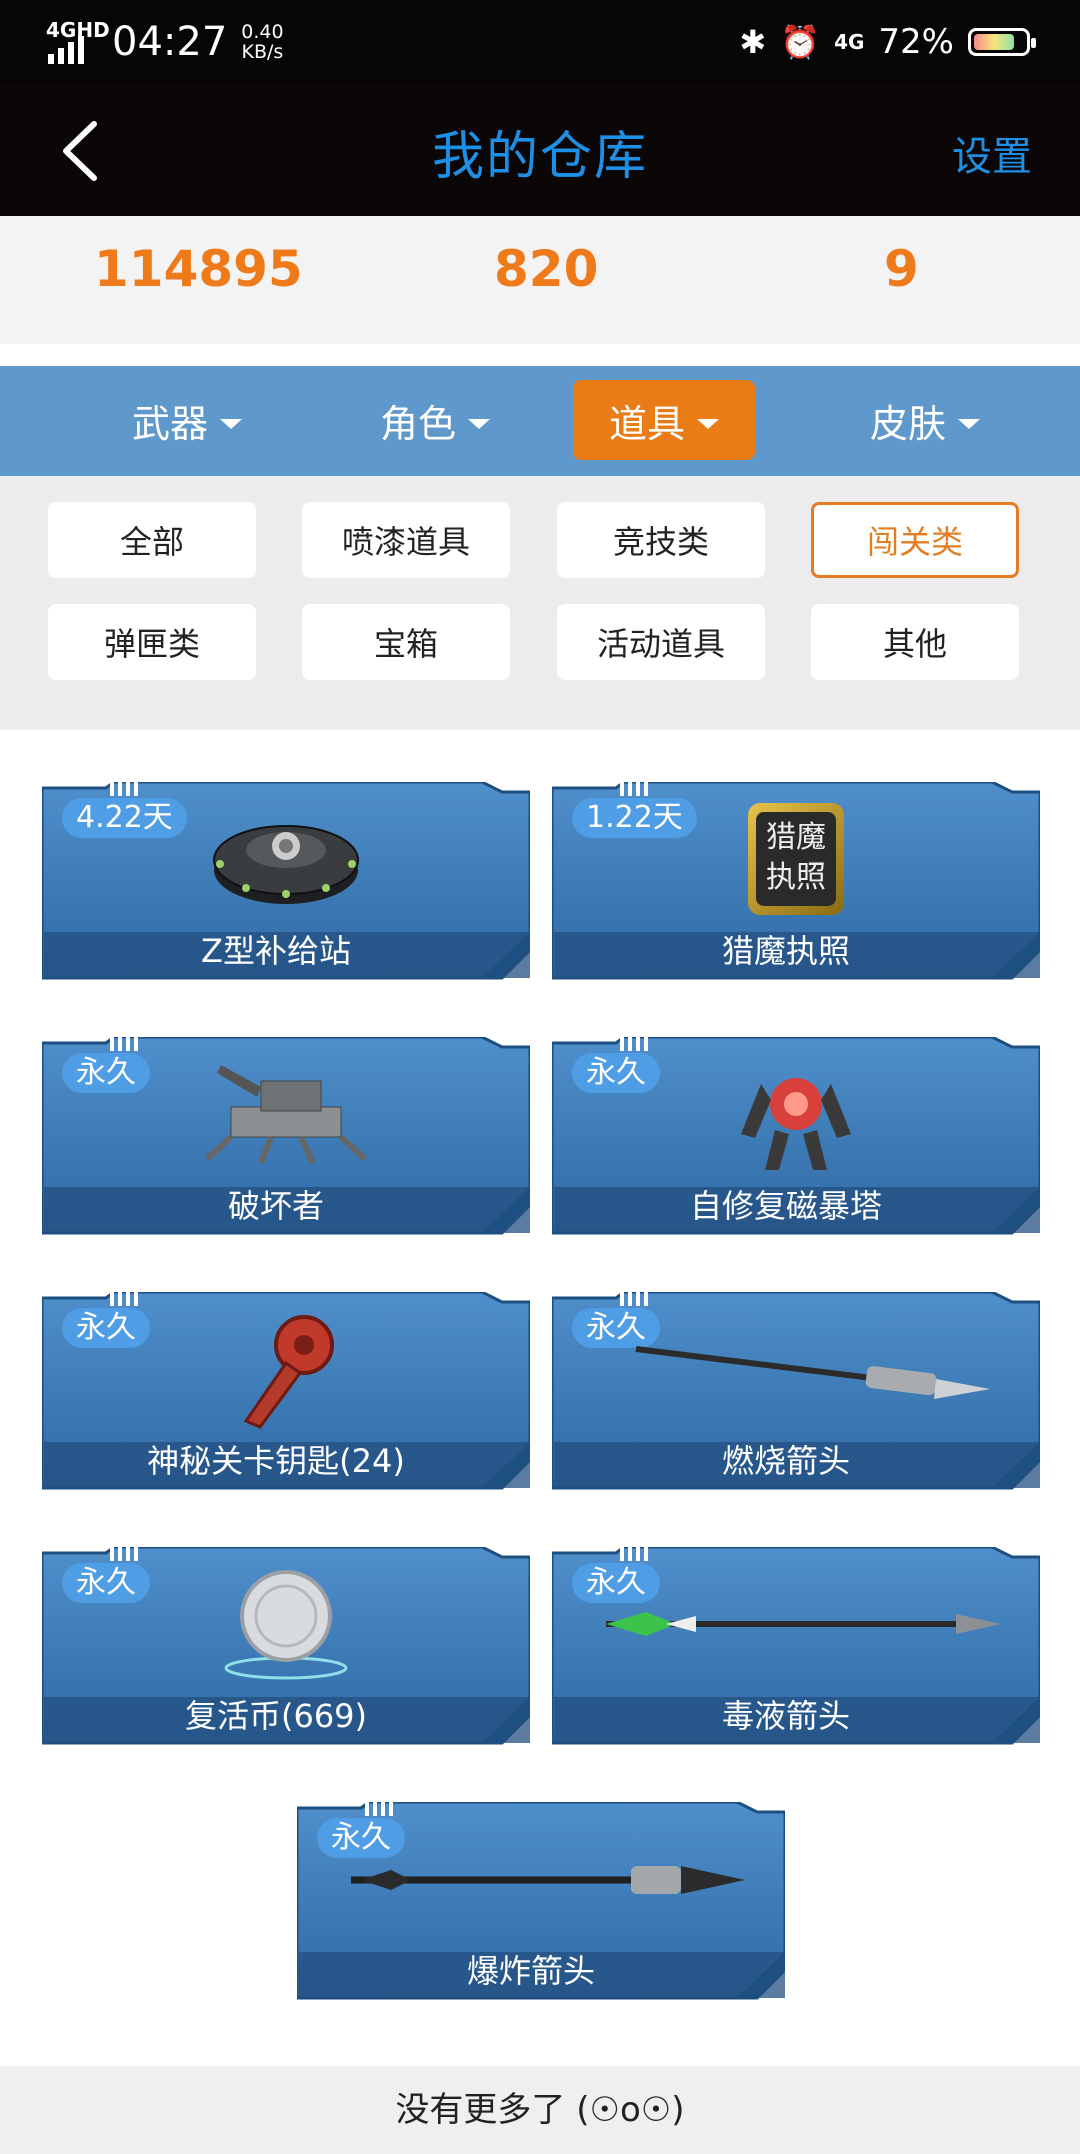  I want to click on destroyer-turret-icon, so click(286, 1114).